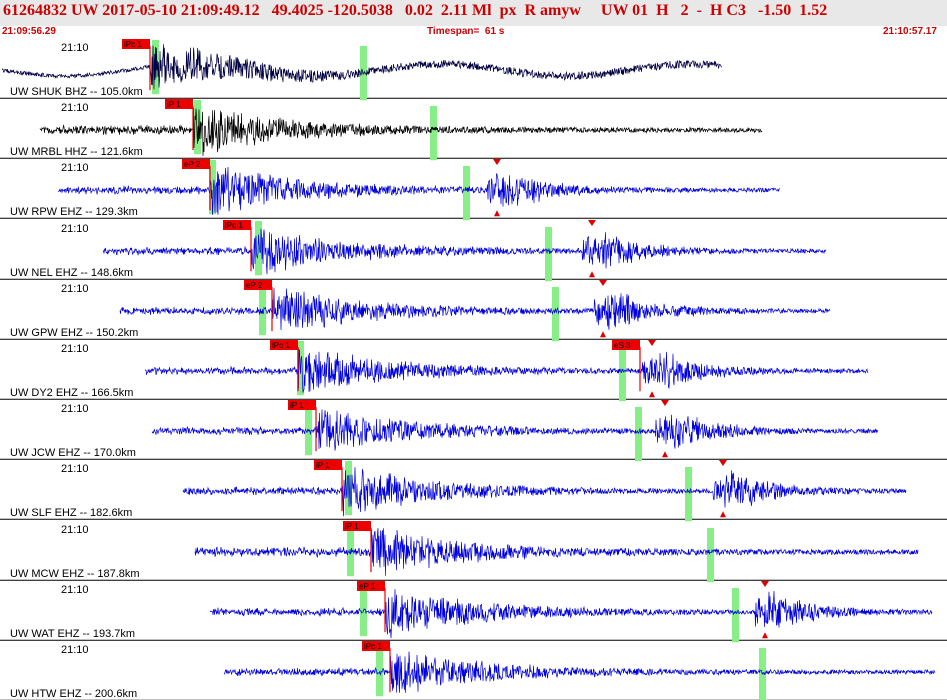 This screenshot has width=947, height=700. I want to click on time-range-bar: 21:09:56.29 Timespan= 61 s 21:10:57.17, so click(473, 32).